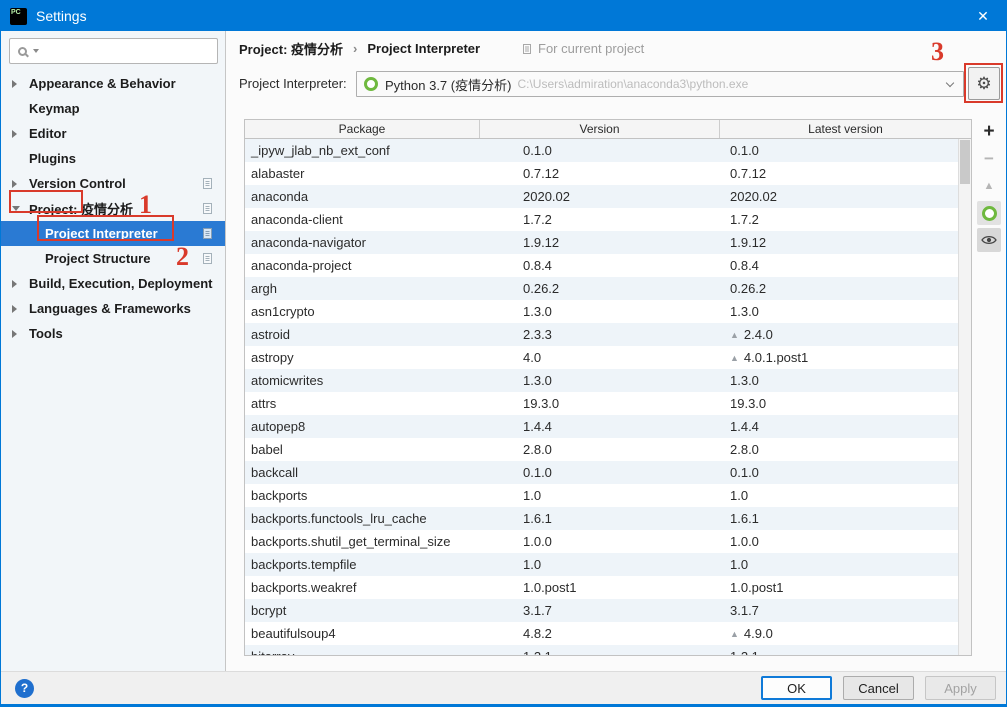 The image size is (1007, 707). What do you see at coordinates (113, 108) in the screenshot?
I see `sidebar-item-keymap: Keymap` at bounding box center [113, 108].